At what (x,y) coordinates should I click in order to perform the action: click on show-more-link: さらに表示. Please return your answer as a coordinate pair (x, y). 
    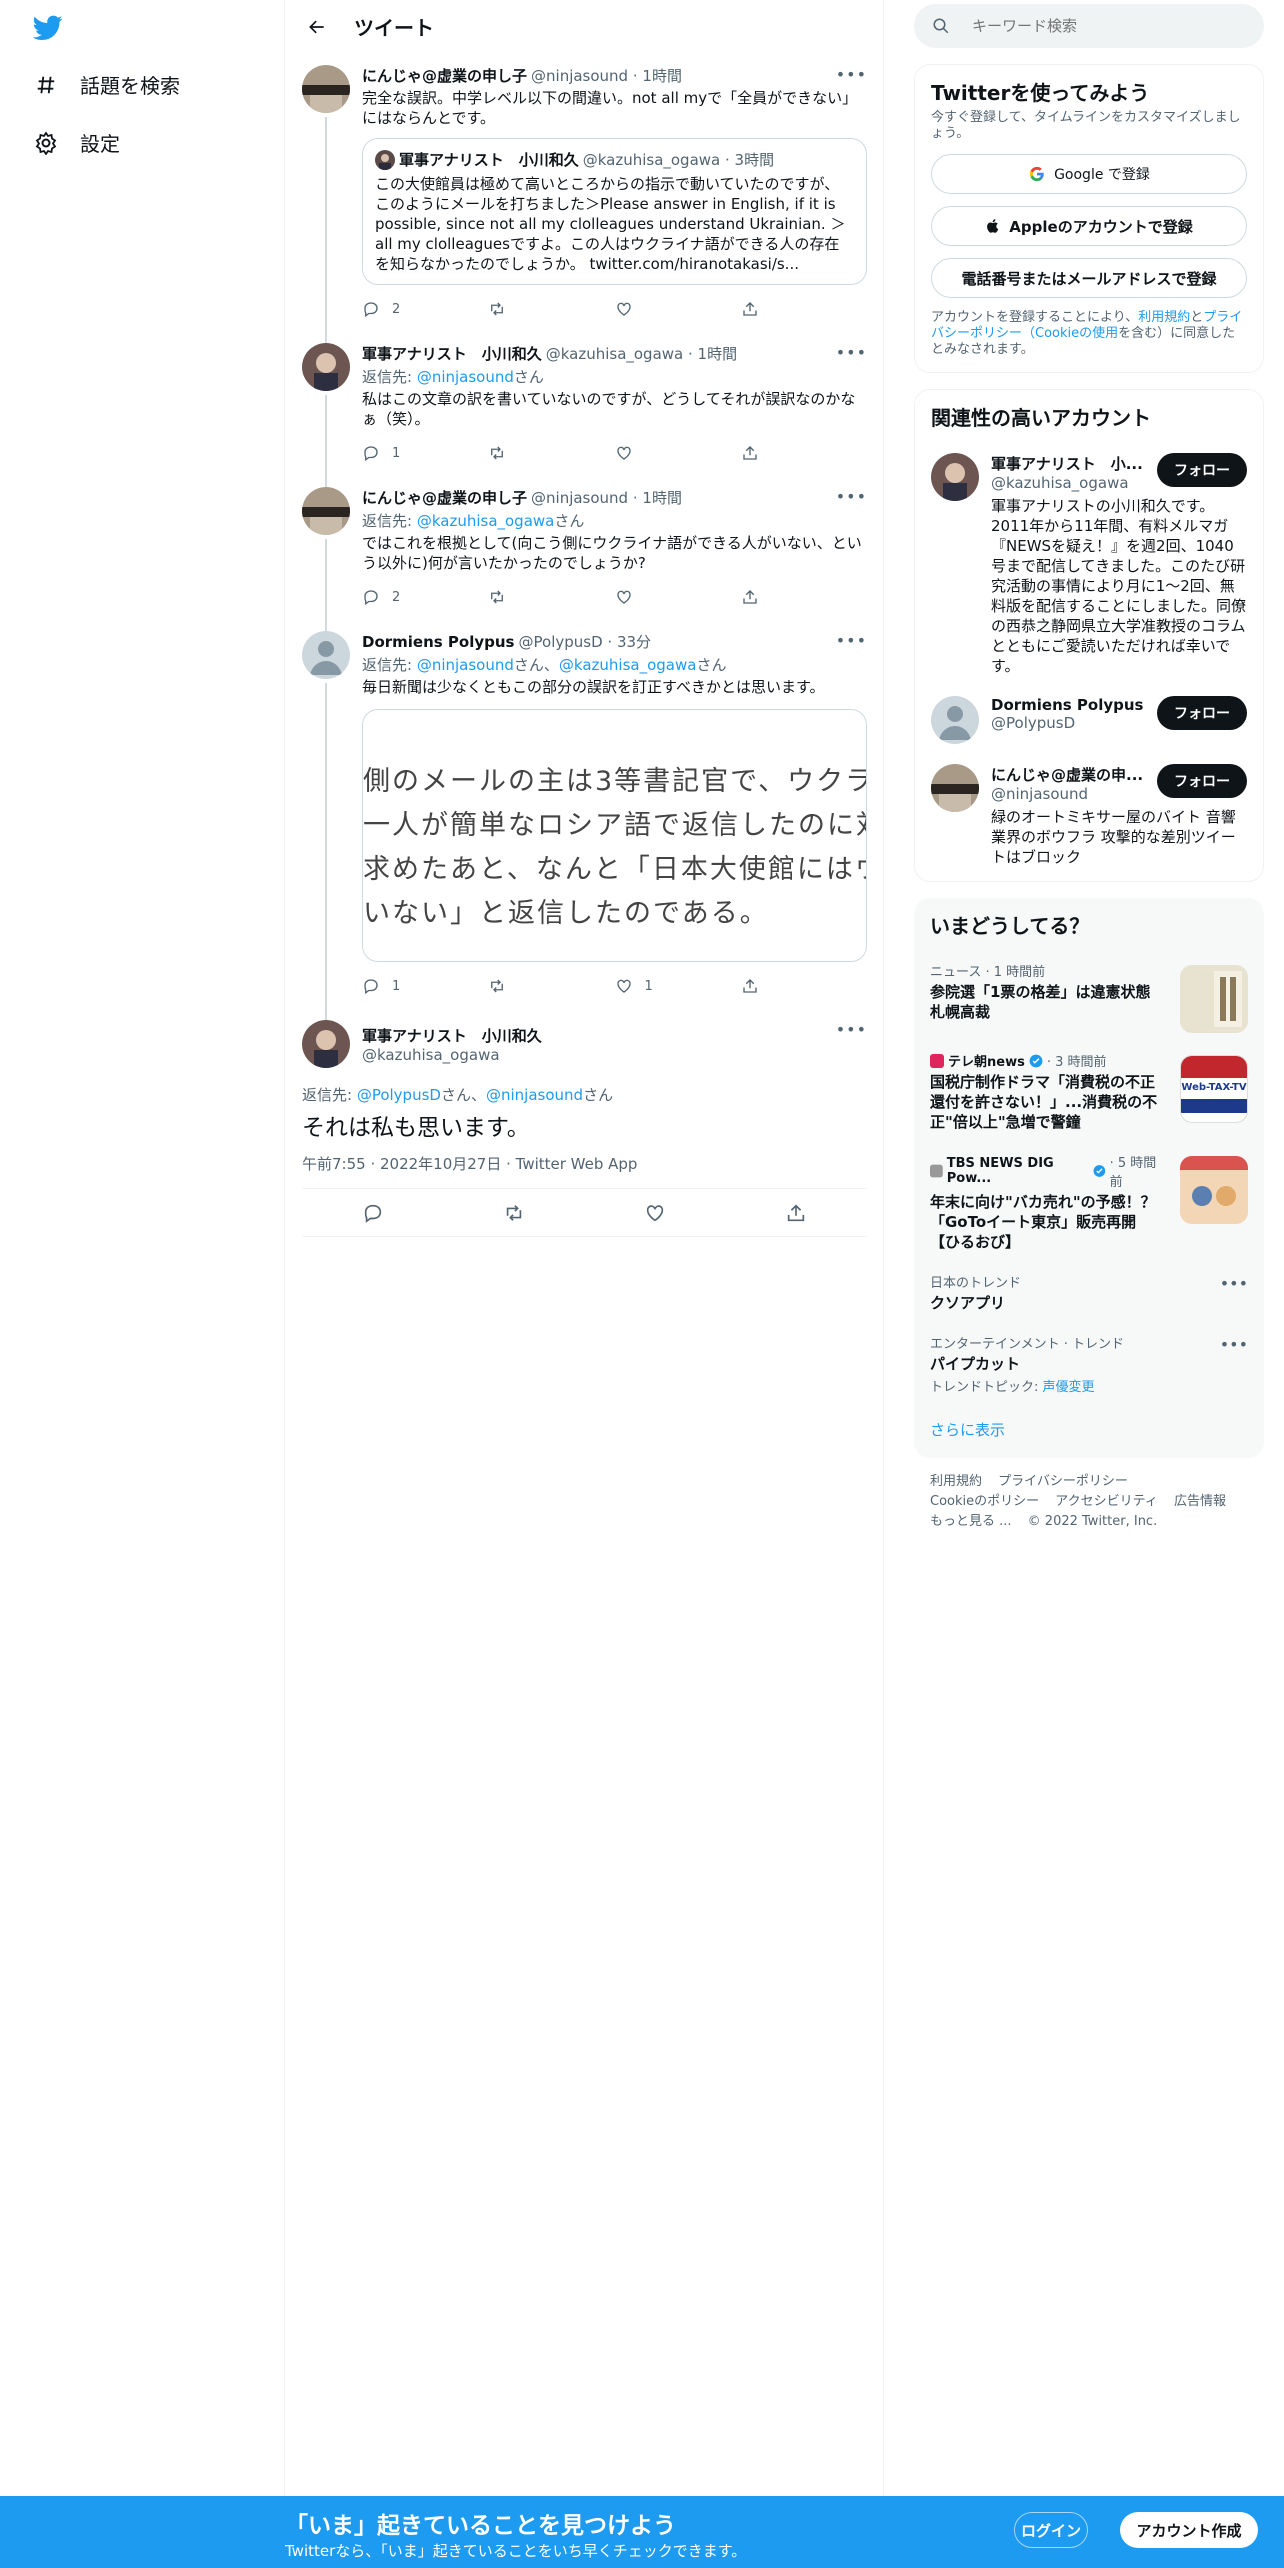
    Looking at the image, I should click on (1089, 1431).